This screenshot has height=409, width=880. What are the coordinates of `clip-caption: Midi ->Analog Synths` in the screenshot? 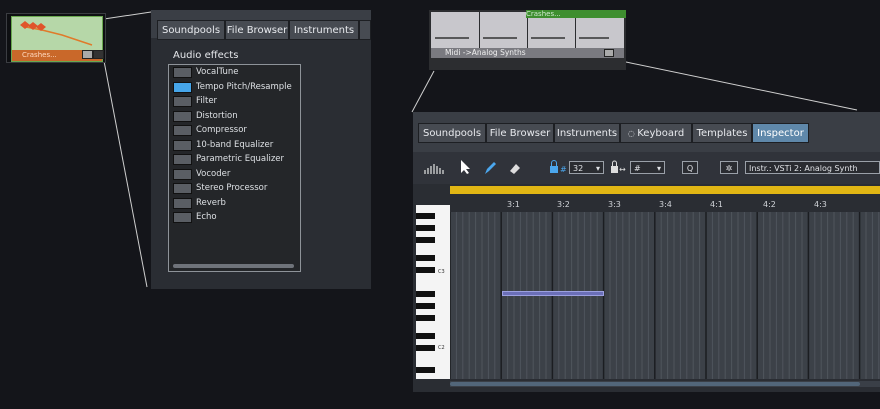 It's located at (527, 53).